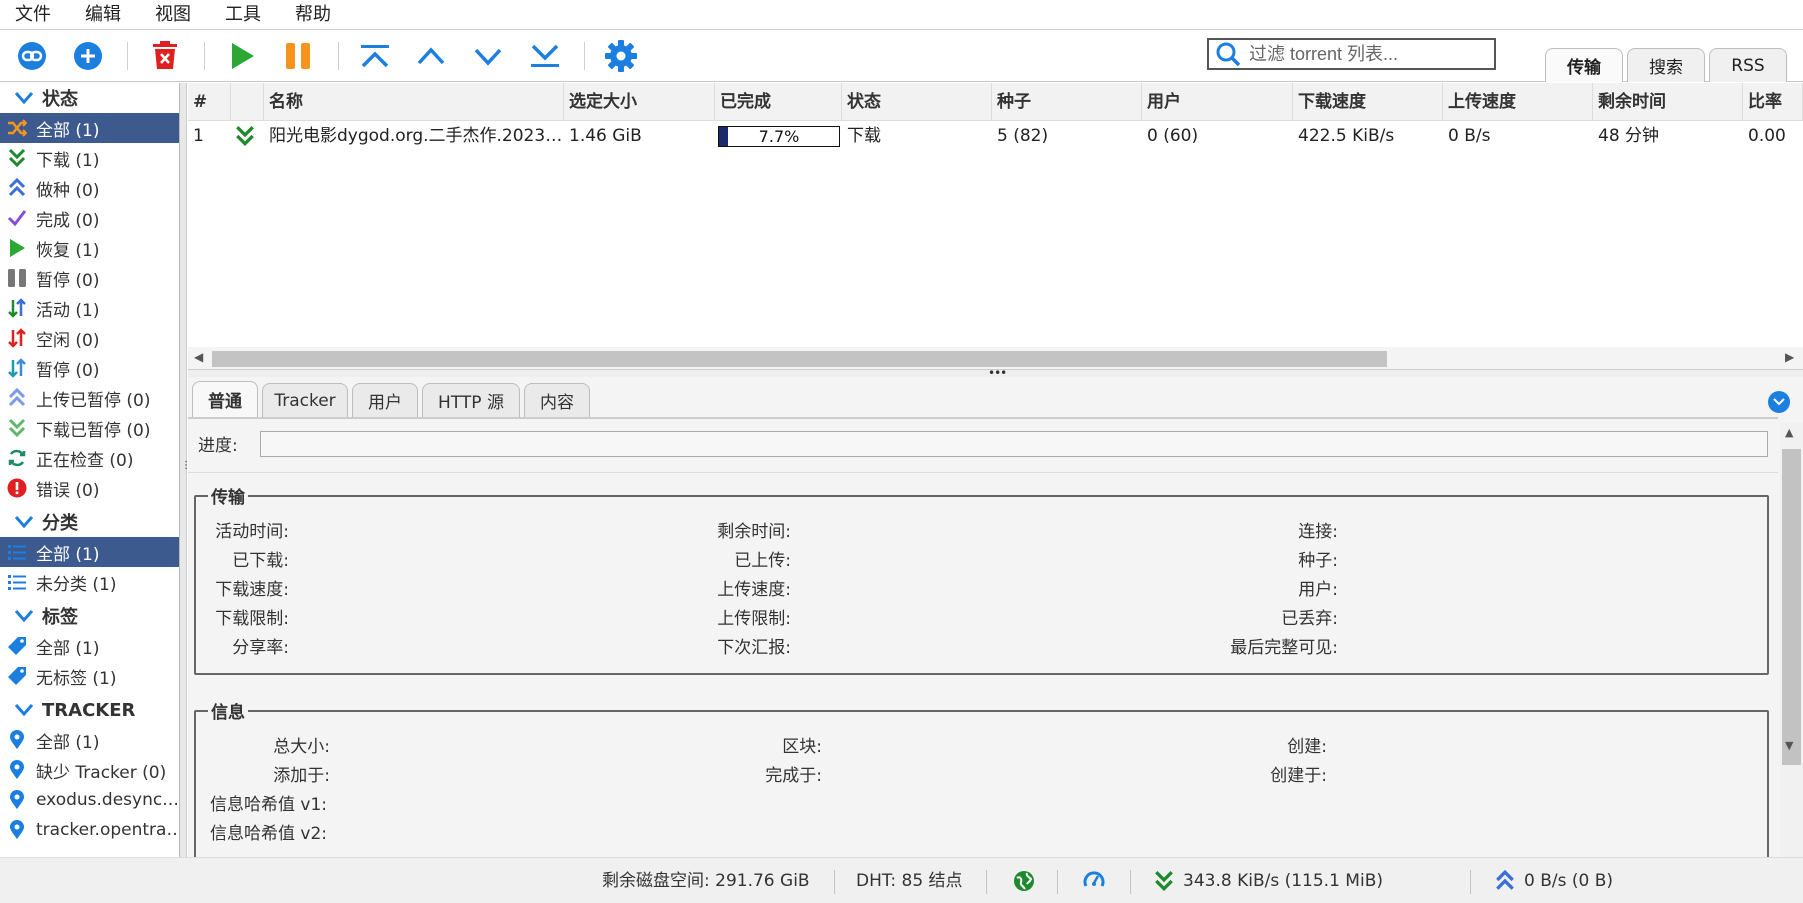 The width and height of the screenshot is (1803, 903). What do you see at coordinates (375, 56) in the screenshot?
I see `move-top-button` at bounding box center [375, 56].